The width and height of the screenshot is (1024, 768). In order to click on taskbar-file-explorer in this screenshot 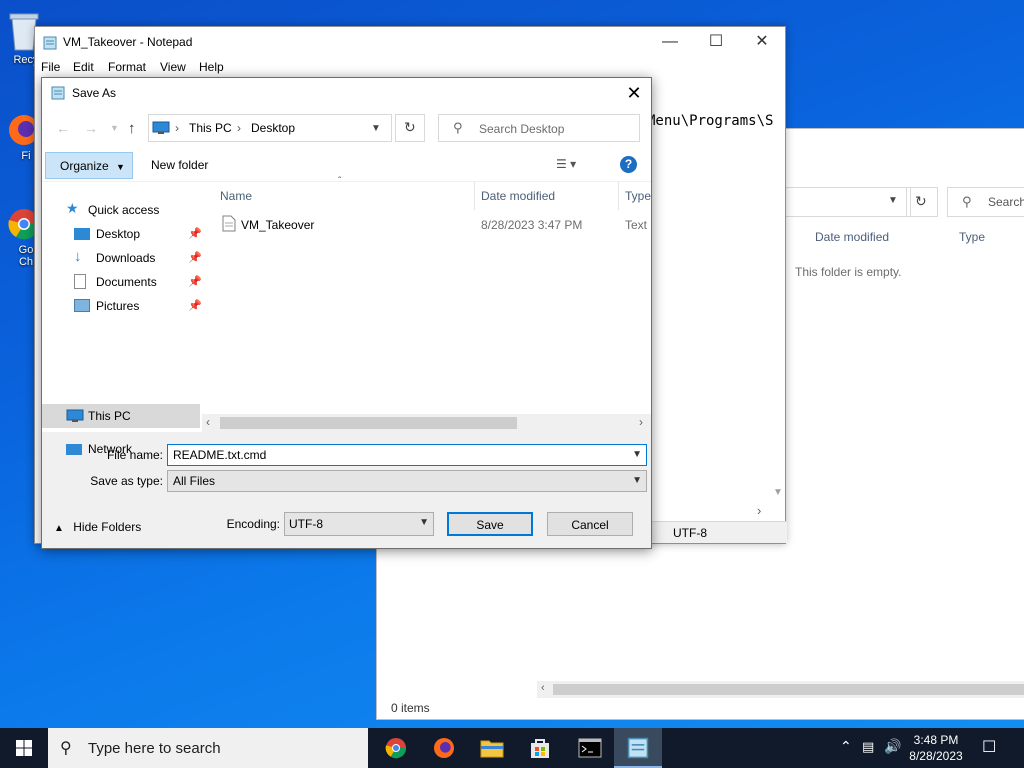, I will do `click(492, 748)`.